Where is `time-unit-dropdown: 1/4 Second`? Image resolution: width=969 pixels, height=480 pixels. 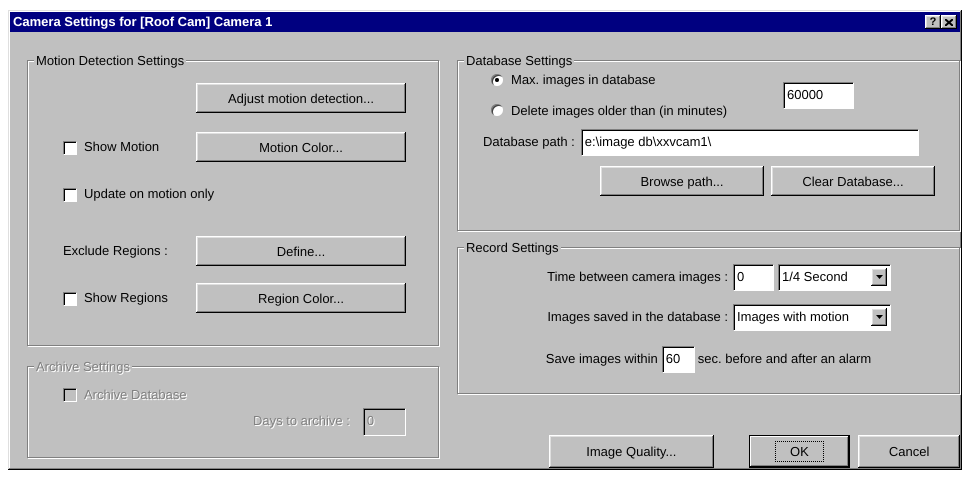
time-unit-dropdown: 1/4 Second is located at coordinates (834, 277).